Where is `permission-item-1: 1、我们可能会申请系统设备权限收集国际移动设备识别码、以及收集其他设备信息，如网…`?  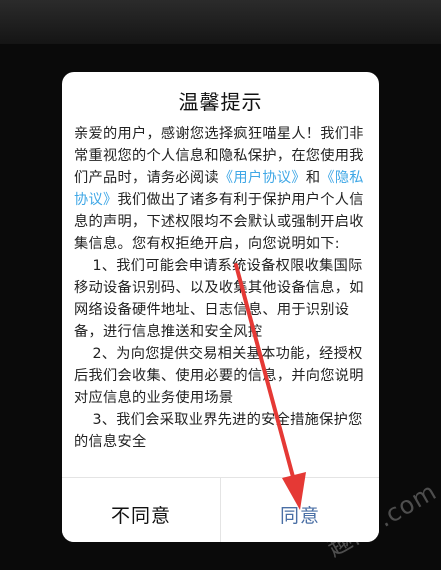
permission-item-1: 1、我们可能会申请系统设备权限收集国际移动设备识别码、以及收集其他设备信息，如网… is located at coordinates (219, 299).